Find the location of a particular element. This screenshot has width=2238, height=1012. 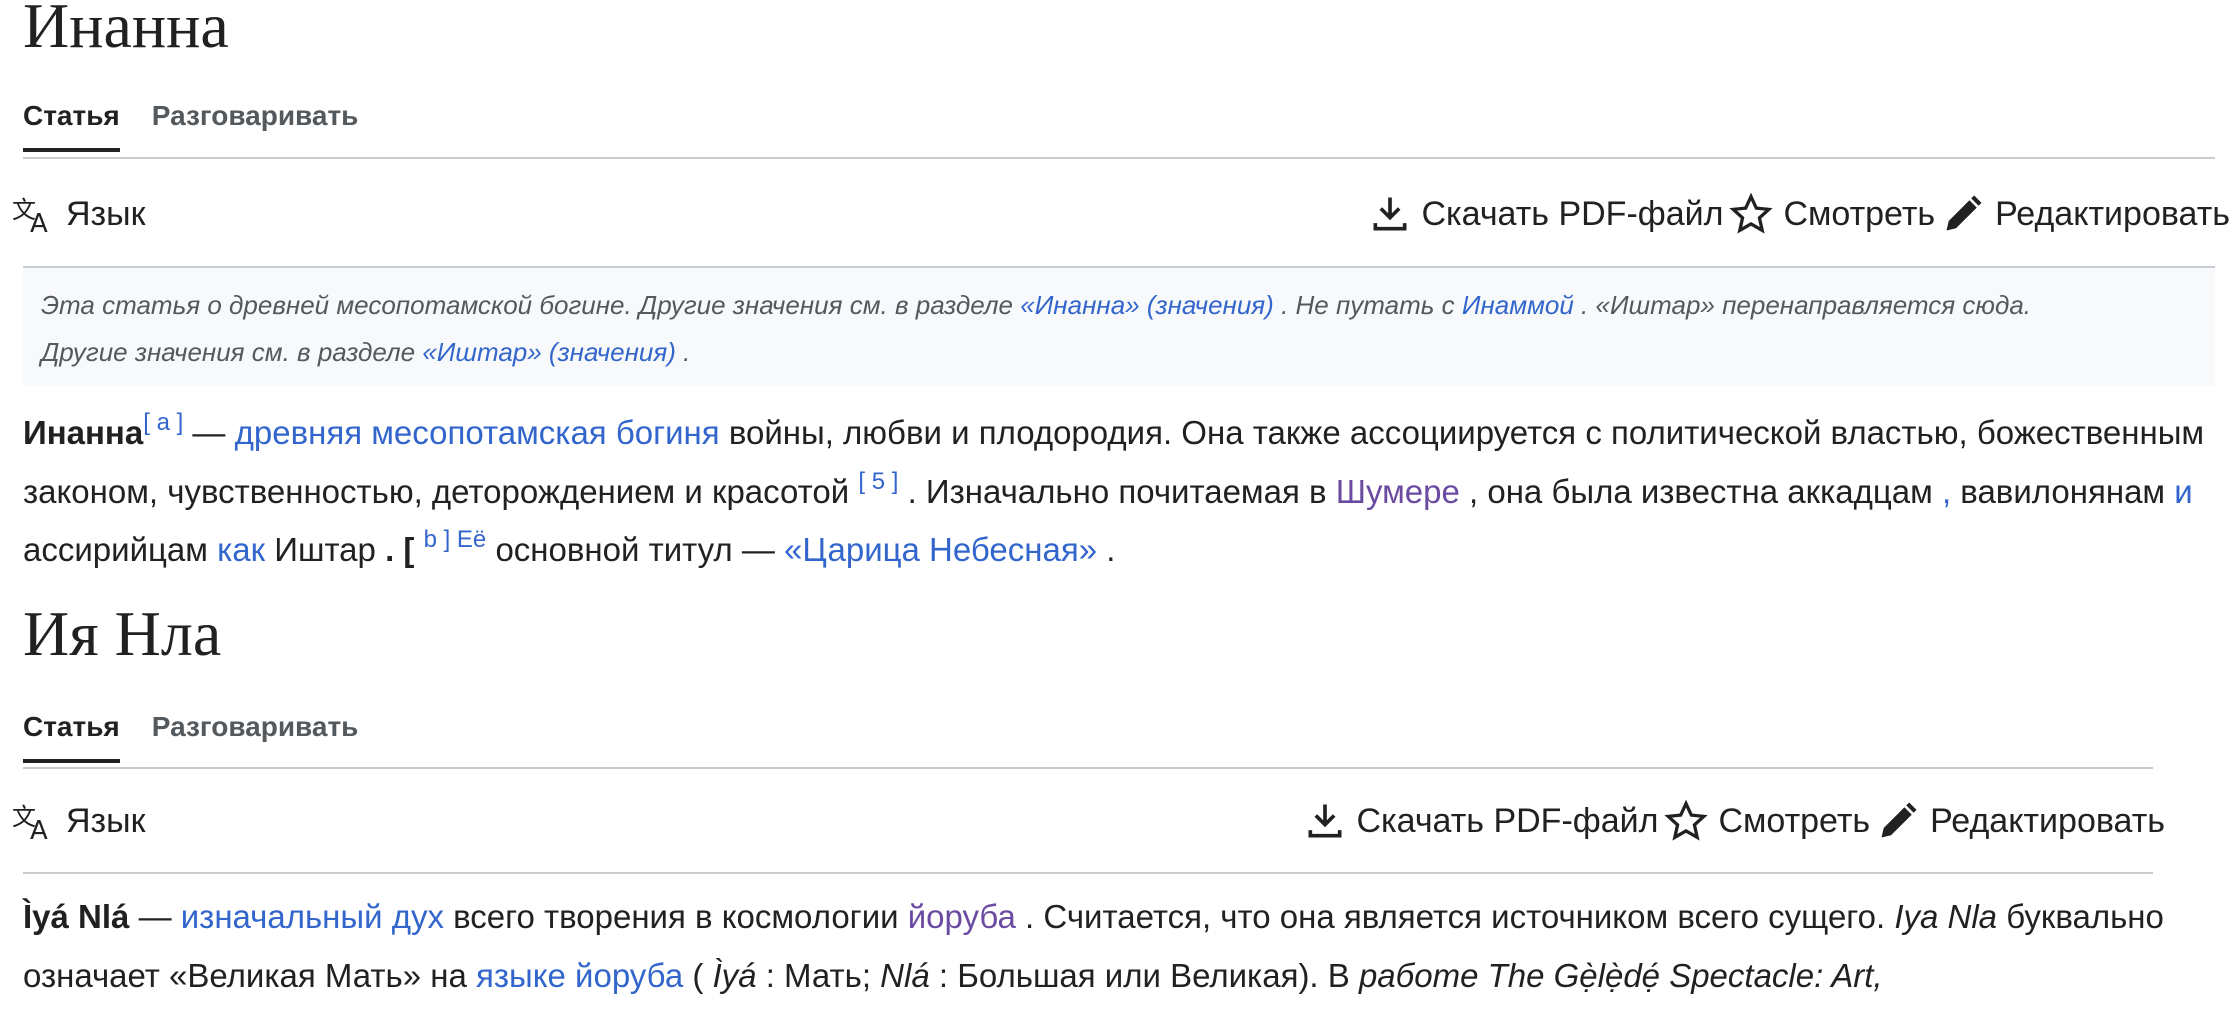

body-text: . is located at coordinates (1106, 549).